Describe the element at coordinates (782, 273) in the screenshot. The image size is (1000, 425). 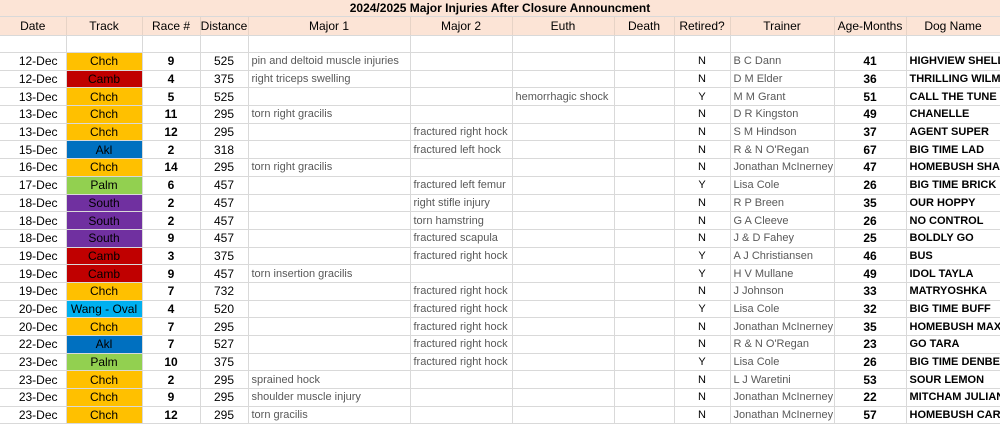
I see `trainer-cell: H V Mullane` at that location.